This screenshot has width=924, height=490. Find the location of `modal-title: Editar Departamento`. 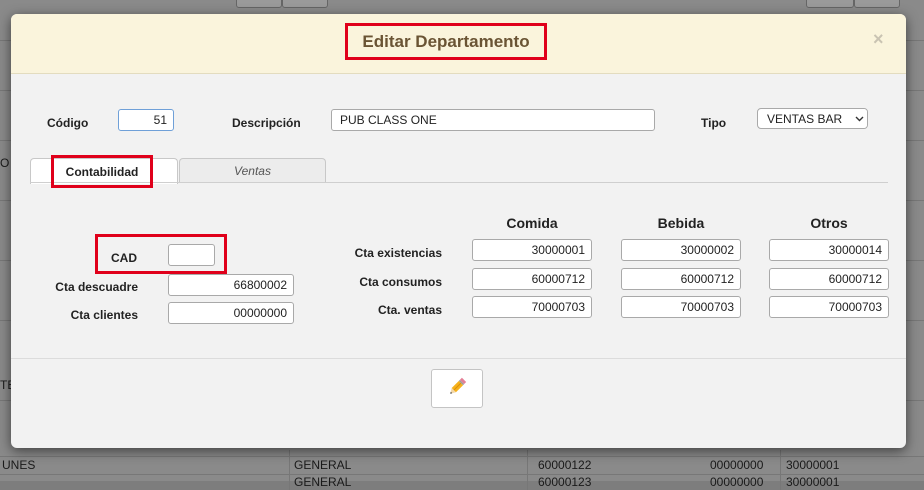

modal-title: Editar Departamento is located at coordinates (446, 41).